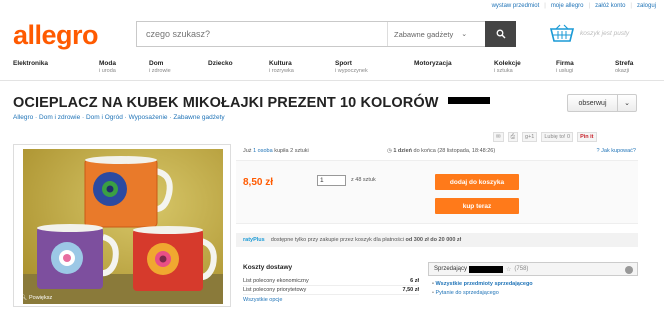 The width and height of the screenshot is (664, 316). I want to click on quantity-available: z 48 sztuk, so click(363, 180).